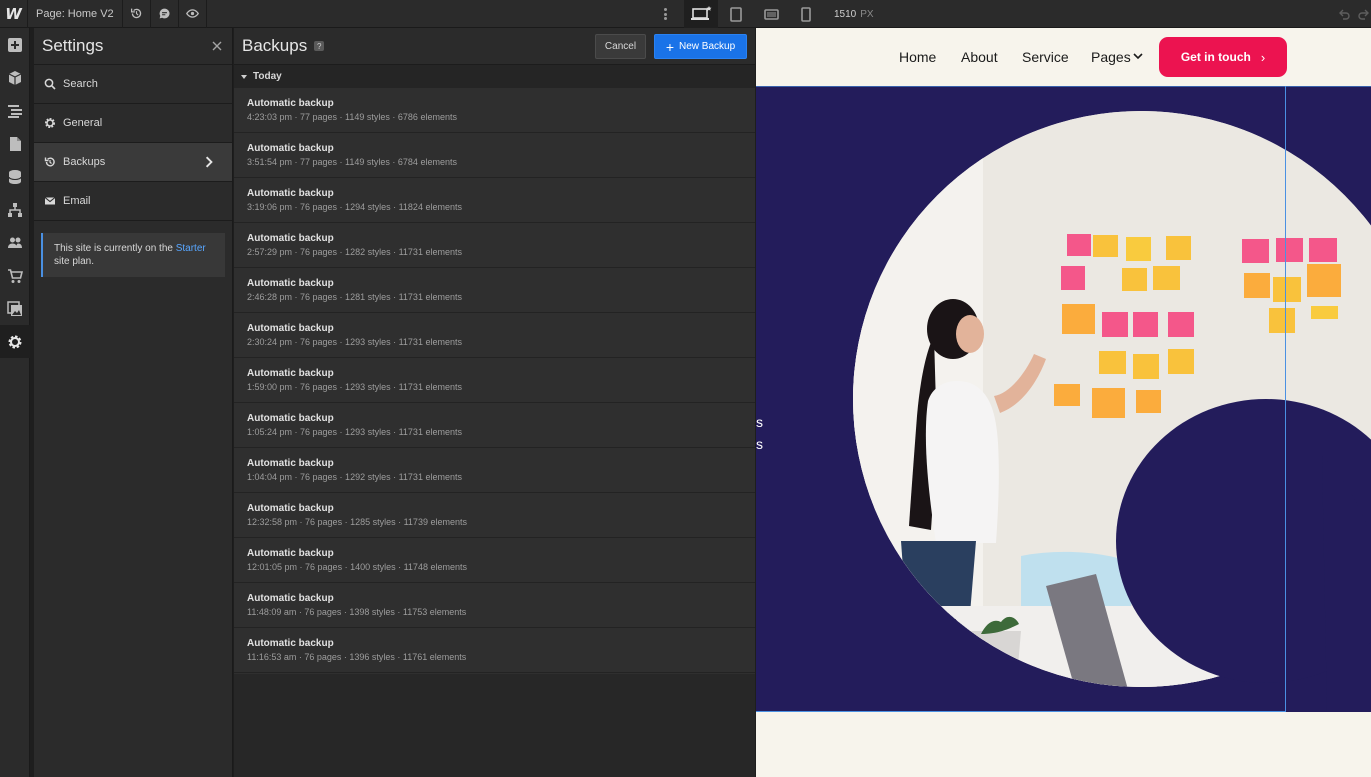  What do you see at coordinates (133, 46) in the screenshot?
I see `settings-header: Settings` at bounding box center [133, 46].